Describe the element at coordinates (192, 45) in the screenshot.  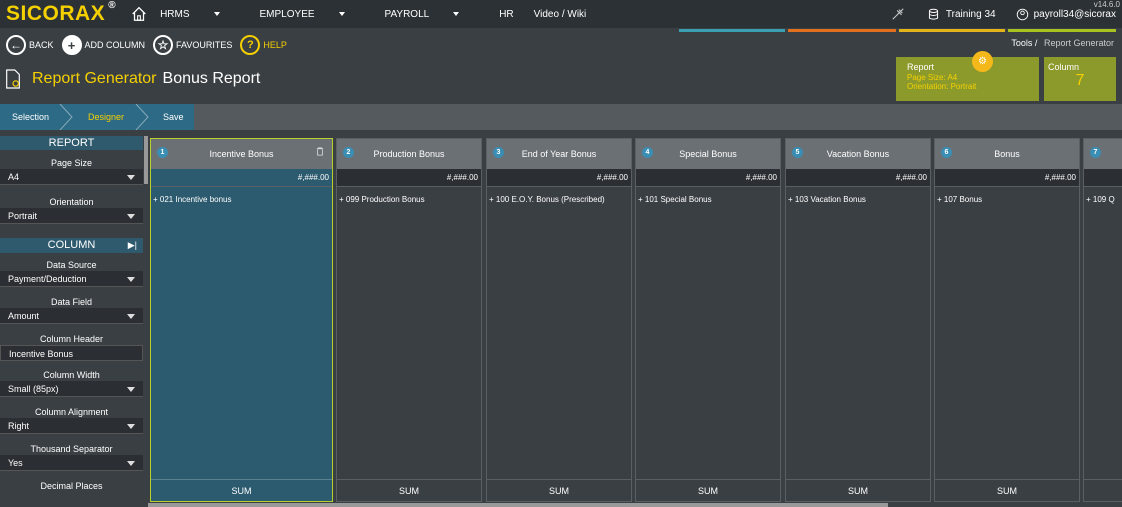
I see `favourites-button: ☆ FAVOURITES` at that location.